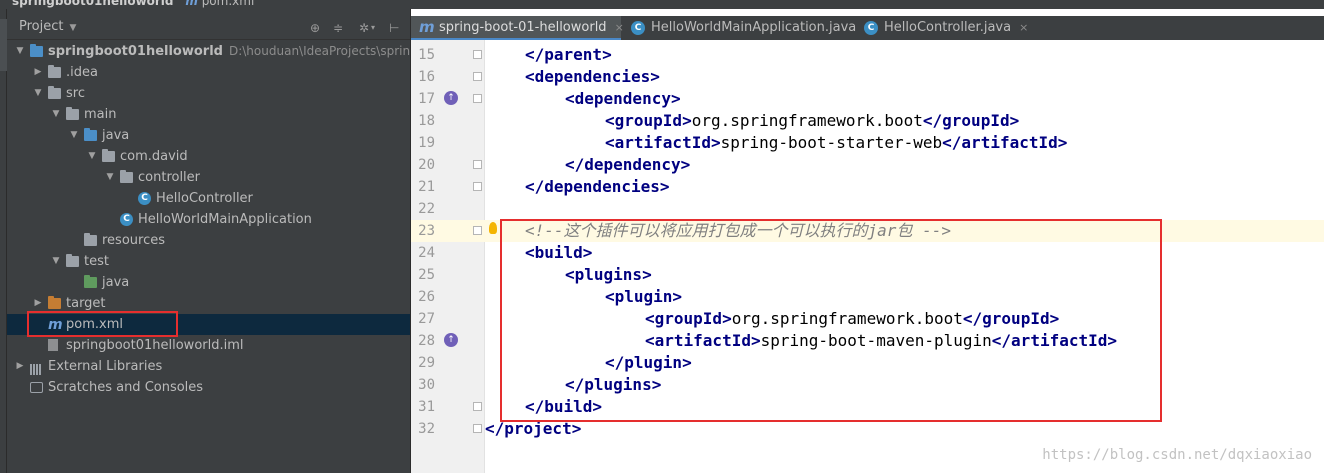 This screenshot has width=1324, height=473. I want to click on editor-tab-label: HelloWorldMainApplication.java, so click(754, 27).